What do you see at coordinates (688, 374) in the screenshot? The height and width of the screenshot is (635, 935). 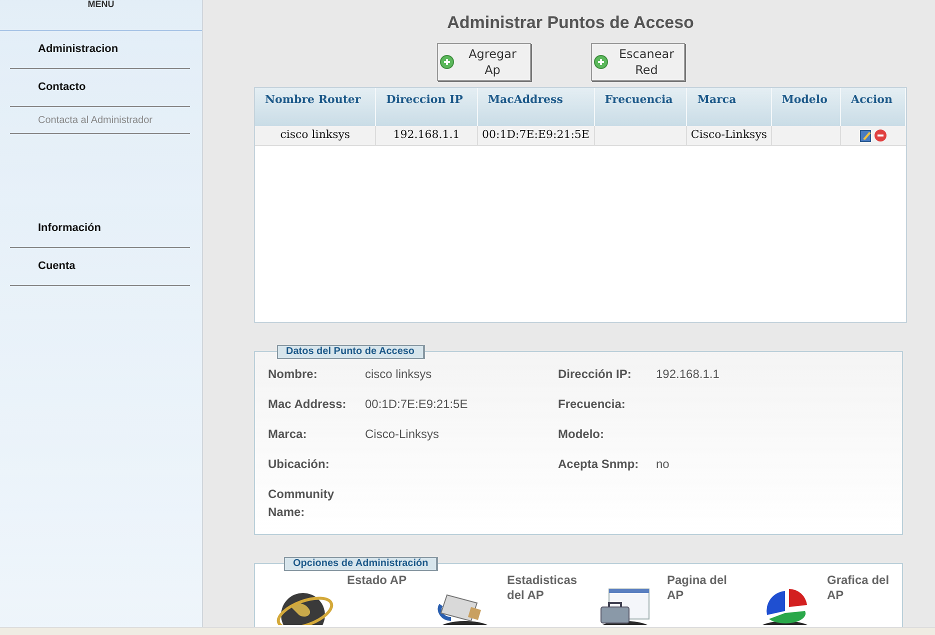 I see `field-value: 192.168.1.1` at bounding box center [688, 374].